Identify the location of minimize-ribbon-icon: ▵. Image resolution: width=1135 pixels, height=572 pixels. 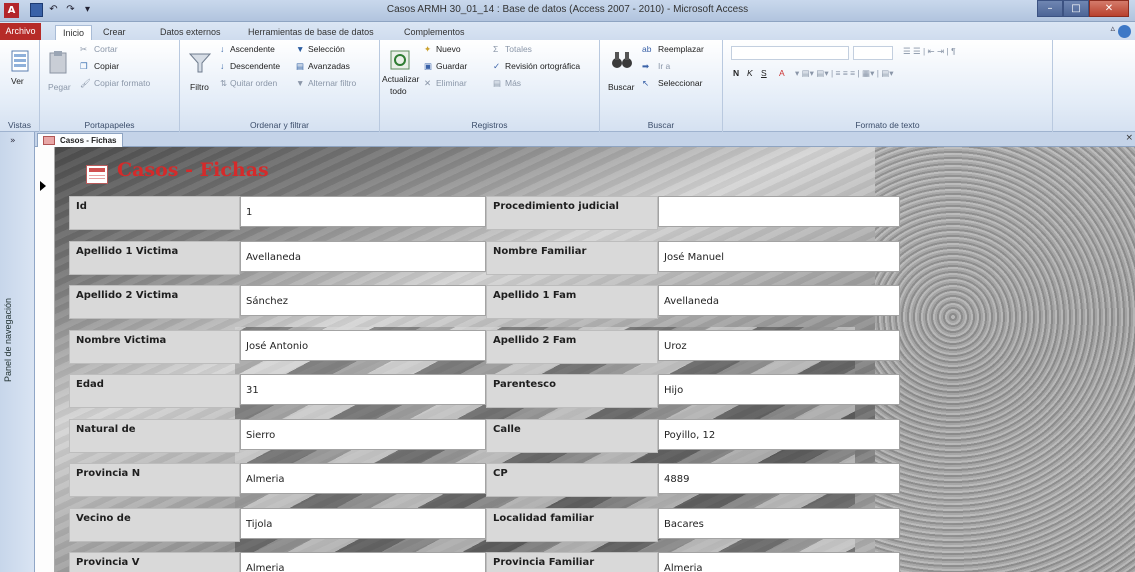
(1112, 29).